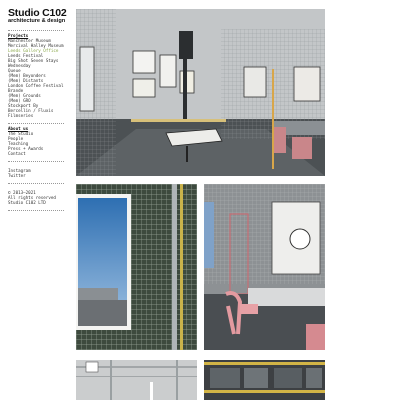  I want to click on mesh-display-photo, so click(136, 267).